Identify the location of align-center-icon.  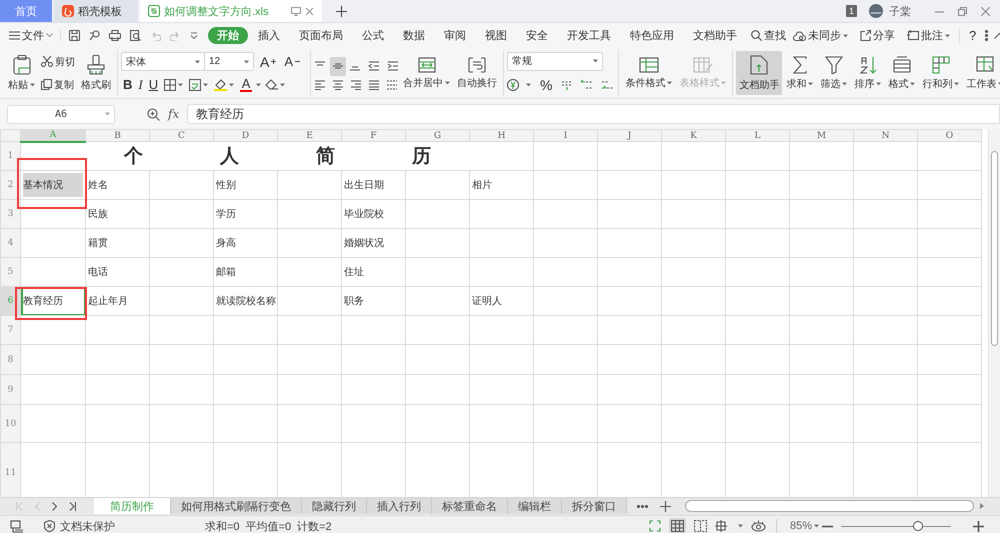
(338, 85).